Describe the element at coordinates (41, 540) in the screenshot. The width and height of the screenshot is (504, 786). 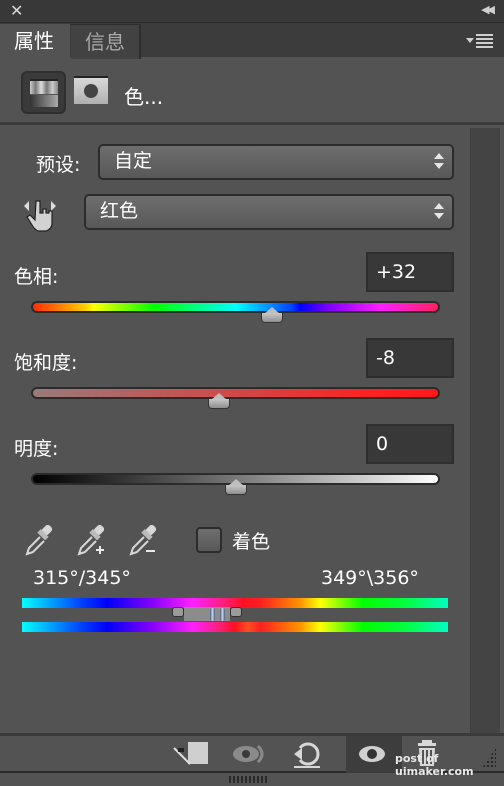
I see `eyedropper-icon` at that location.